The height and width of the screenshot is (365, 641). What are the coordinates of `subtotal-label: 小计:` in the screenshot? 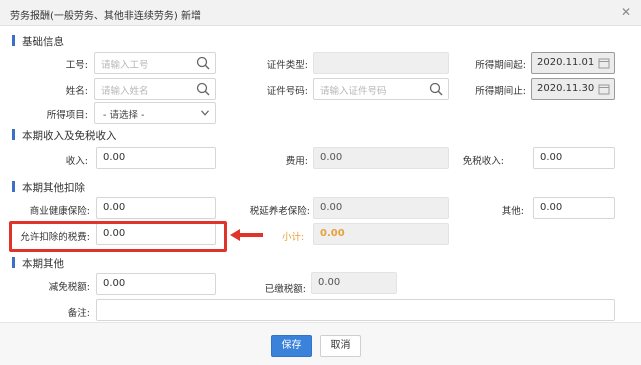 It's located at (293, 237).